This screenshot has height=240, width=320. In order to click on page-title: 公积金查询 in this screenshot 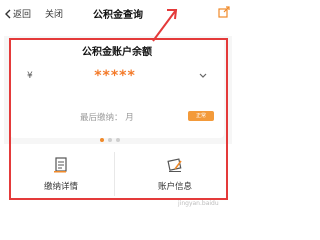, I will do `click(118, 15)`.